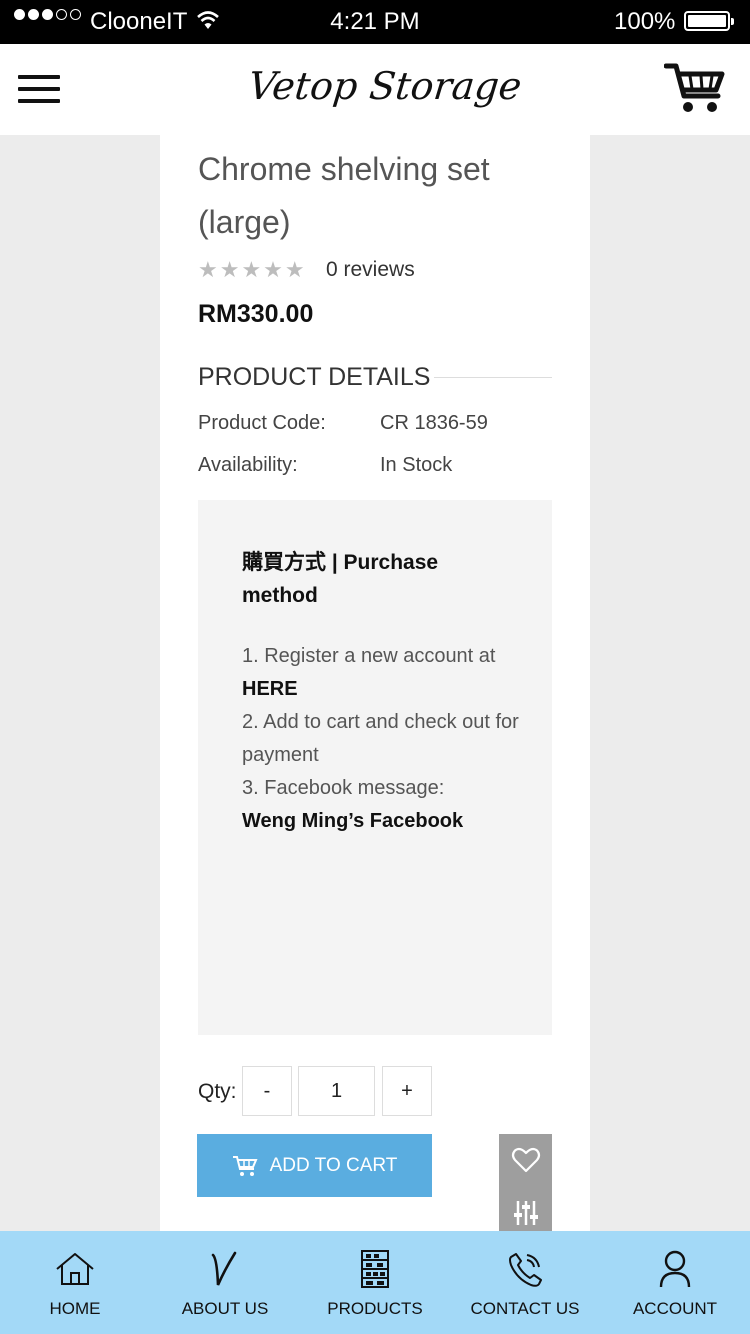  What do you see at coordinates (75, 1308) in the screenshot?
I see `nav-home-label: HOME` at bounding box center [75, 1308].